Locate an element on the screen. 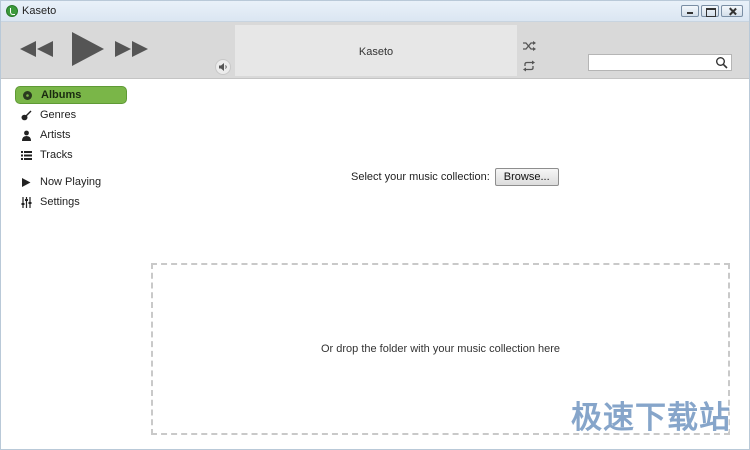  sidebar-item-artists: Artists is located at coordinates (71, 135).